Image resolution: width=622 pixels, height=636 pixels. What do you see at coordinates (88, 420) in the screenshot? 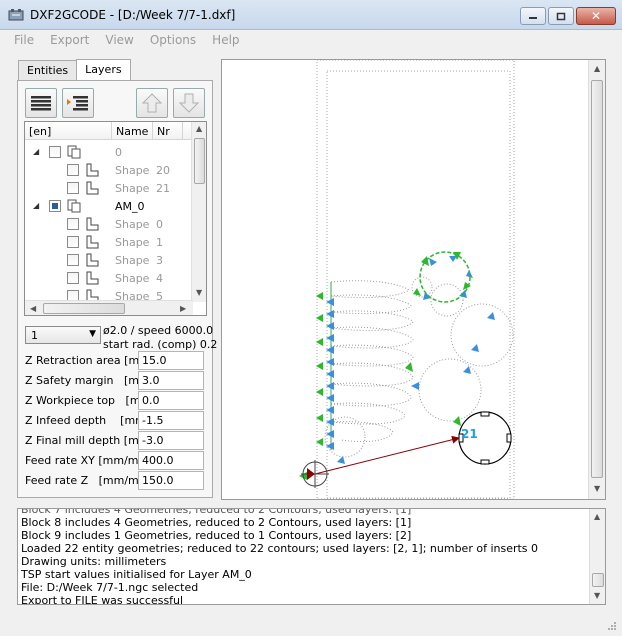
I see `param-label-infeed: Z Infeed depth [mm]` at bounding box center [88, 420].